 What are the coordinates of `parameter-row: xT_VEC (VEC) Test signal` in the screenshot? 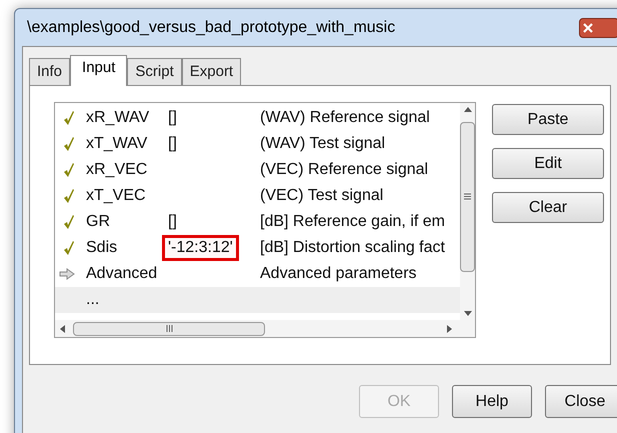 It's located at (257, 196).